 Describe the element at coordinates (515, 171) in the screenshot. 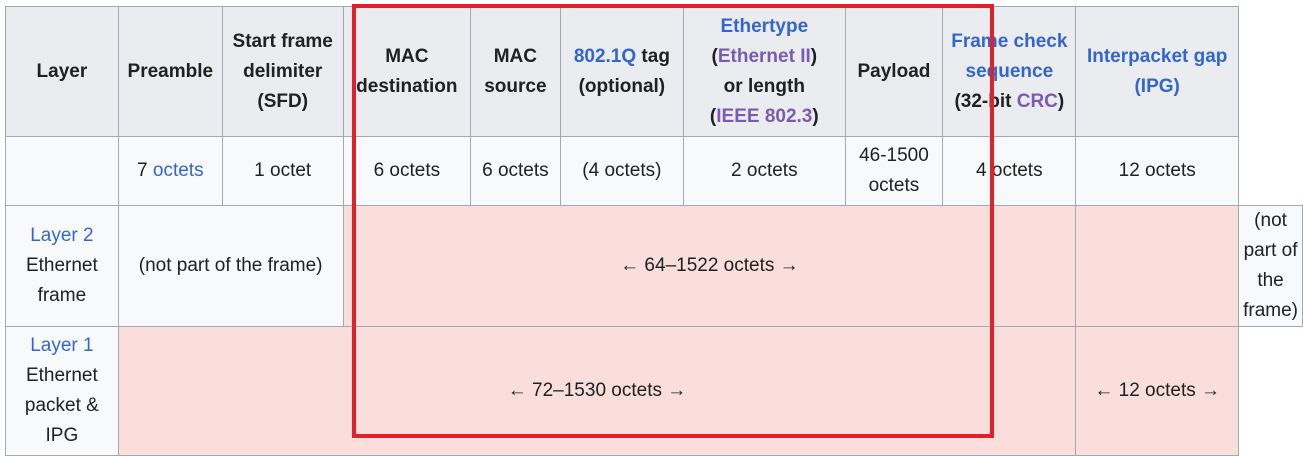

I see `size-mac-source: 6 octets` at that location.